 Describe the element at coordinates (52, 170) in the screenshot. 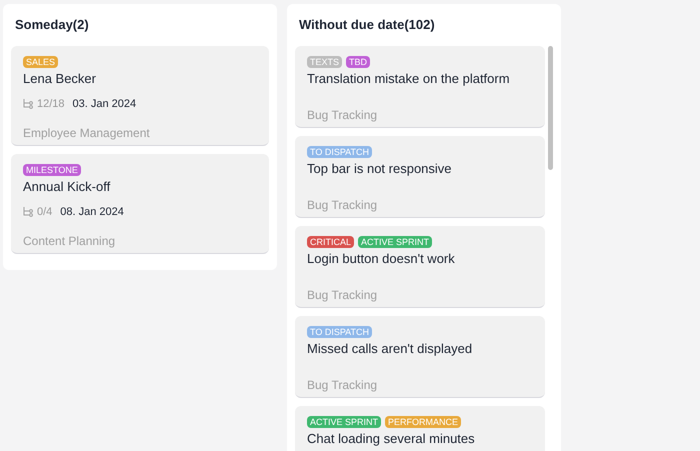

I see `tag: MILESTONE` at that location.